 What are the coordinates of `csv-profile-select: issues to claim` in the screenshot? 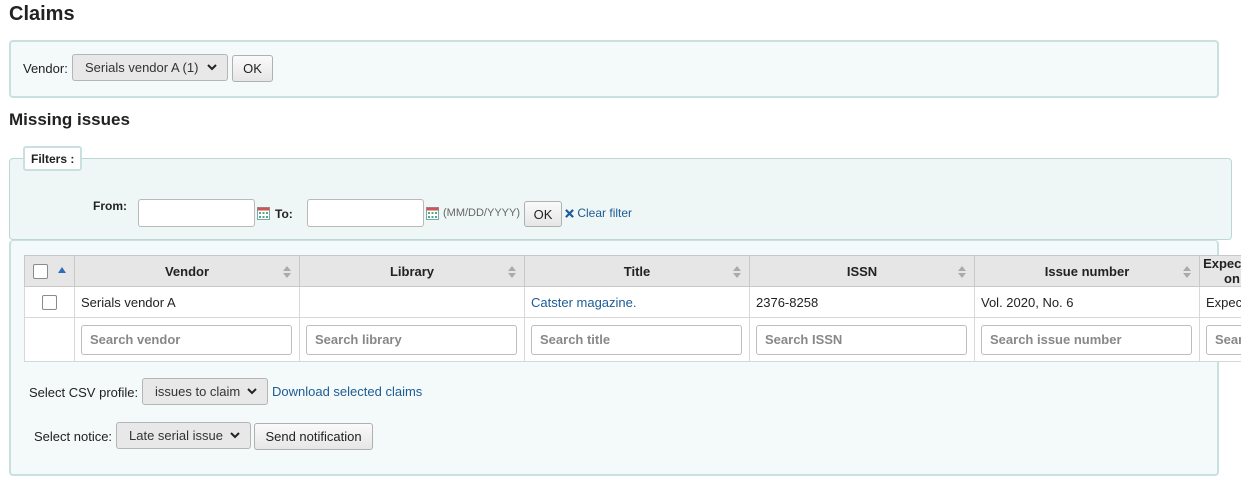 It's located at (205, 391).